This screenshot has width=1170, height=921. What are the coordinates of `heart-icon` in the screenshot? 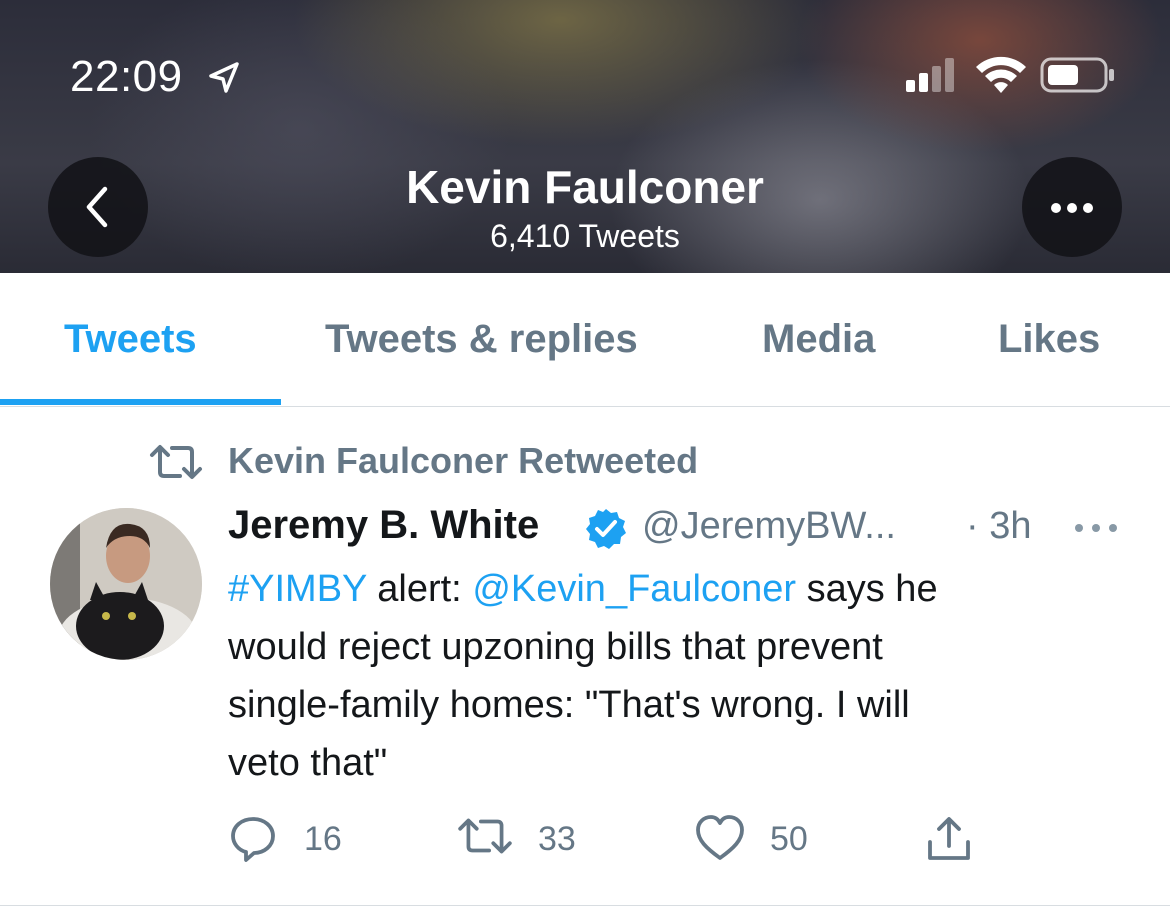 It's located at (720, 837).